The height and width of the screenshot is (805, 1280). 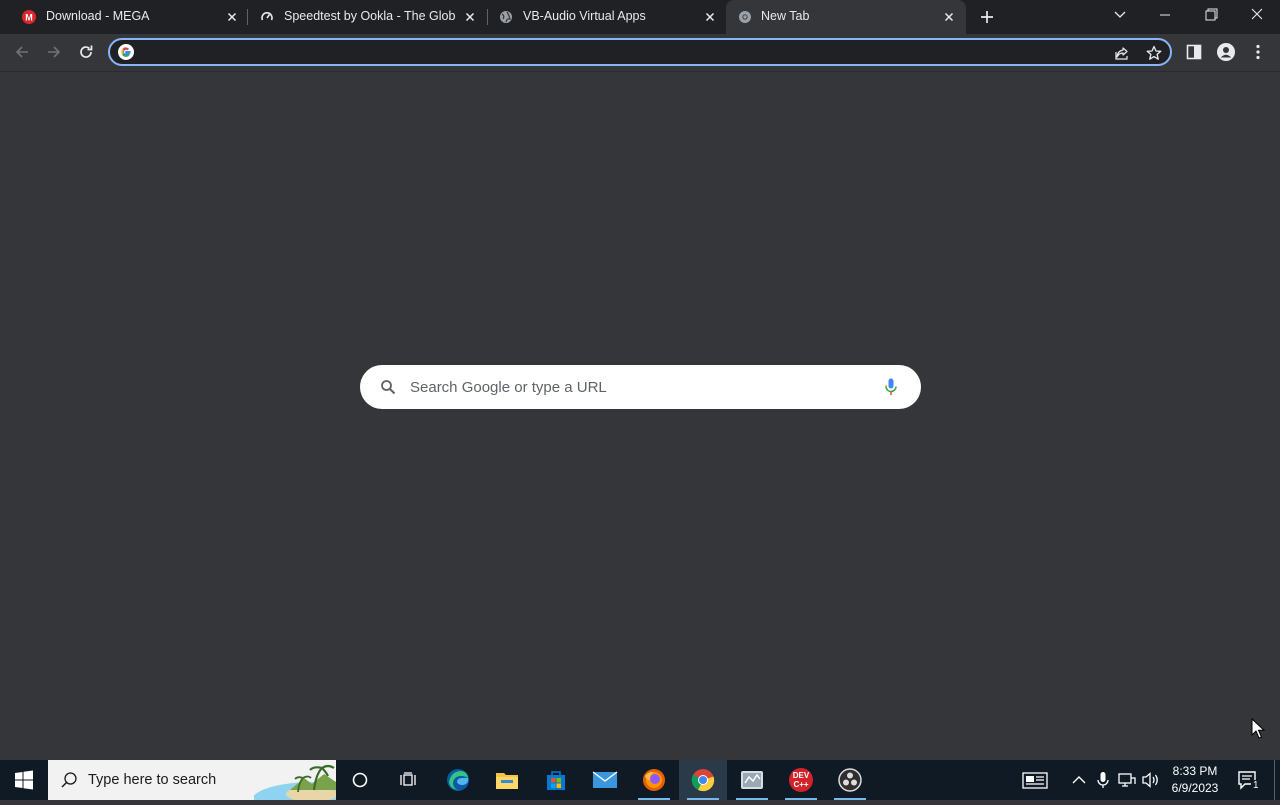 What do you see at coordinates (785, 16) in the screenshot?
I see `tab-title: New Tab` at bounding box center [785, 16].